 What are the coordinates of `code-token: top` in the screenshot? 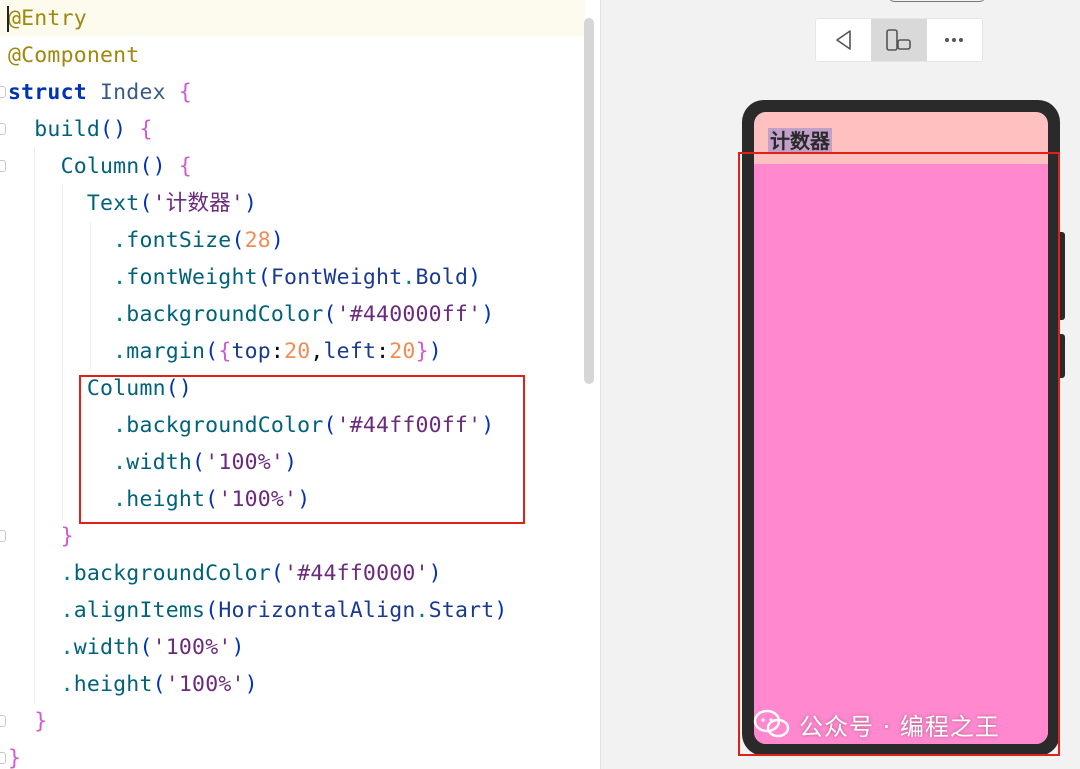 It's located at (251, 351).